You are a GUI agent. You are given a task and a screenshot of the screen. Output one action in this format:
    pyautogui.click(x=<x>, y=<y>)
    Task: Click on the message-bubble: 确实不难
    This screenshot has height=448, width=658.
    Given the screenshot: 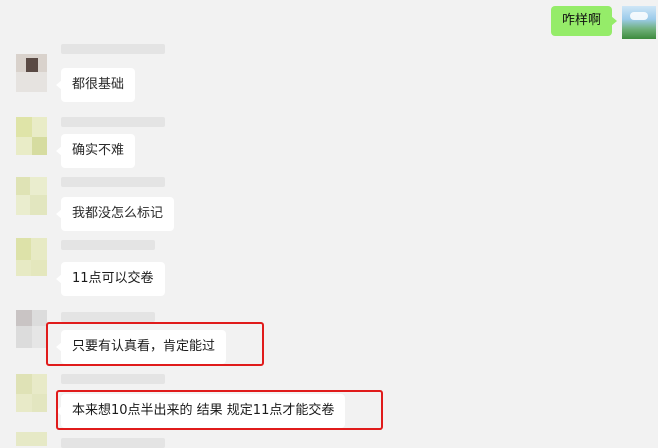 What is the action you would take?
    pyautogui.click(x=95, y=151)
    